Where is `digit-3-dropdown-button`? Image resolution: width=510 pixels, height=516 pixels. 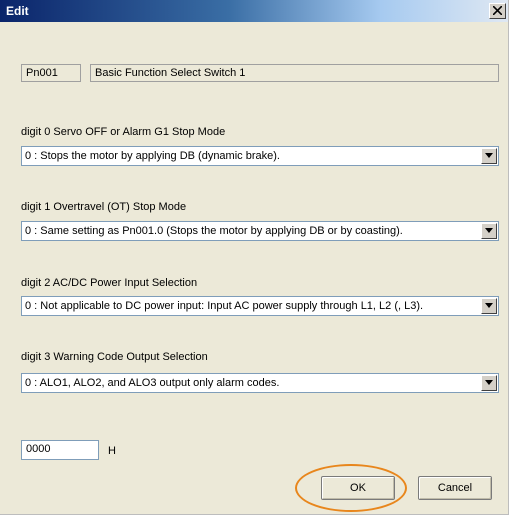 digit-3-dropdown-button is located at coordinates (489, 383).